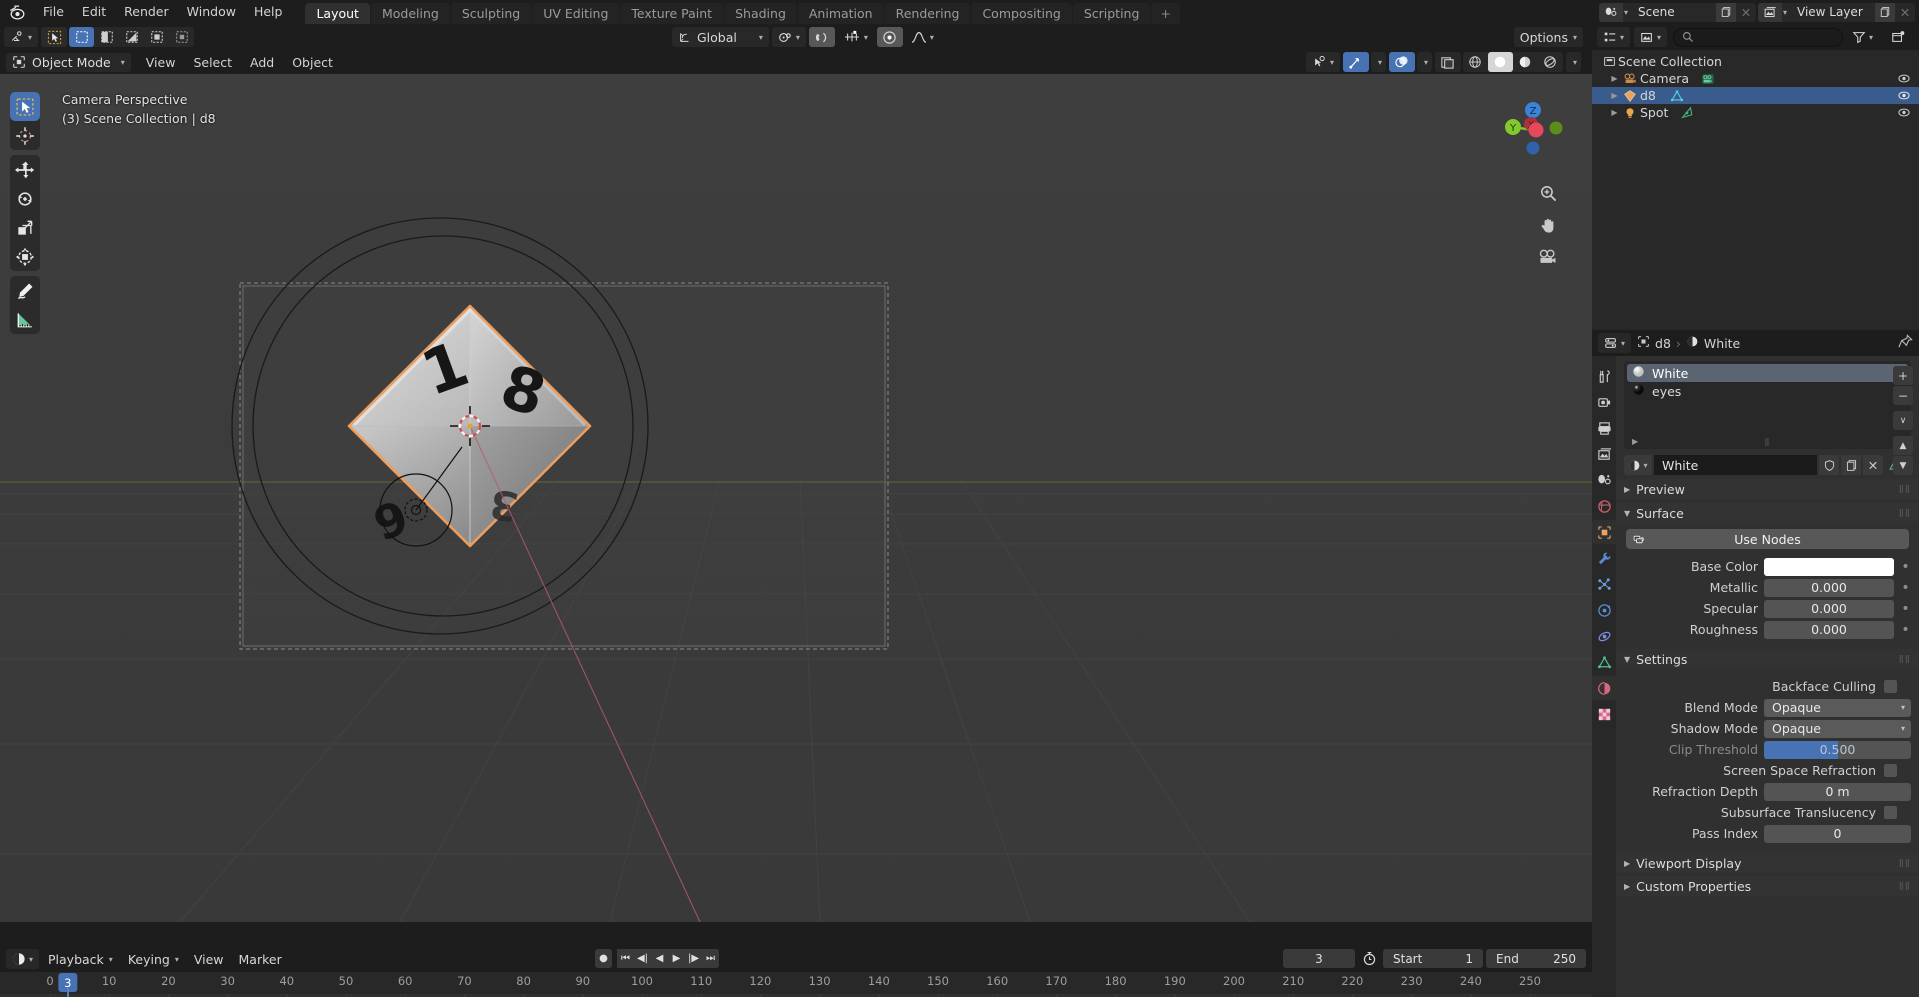 This screenshot has width=1919, height=997. Describe the element at coordinates (1604, 454) in the screenshot. I see `tab-view-layer` at that location.